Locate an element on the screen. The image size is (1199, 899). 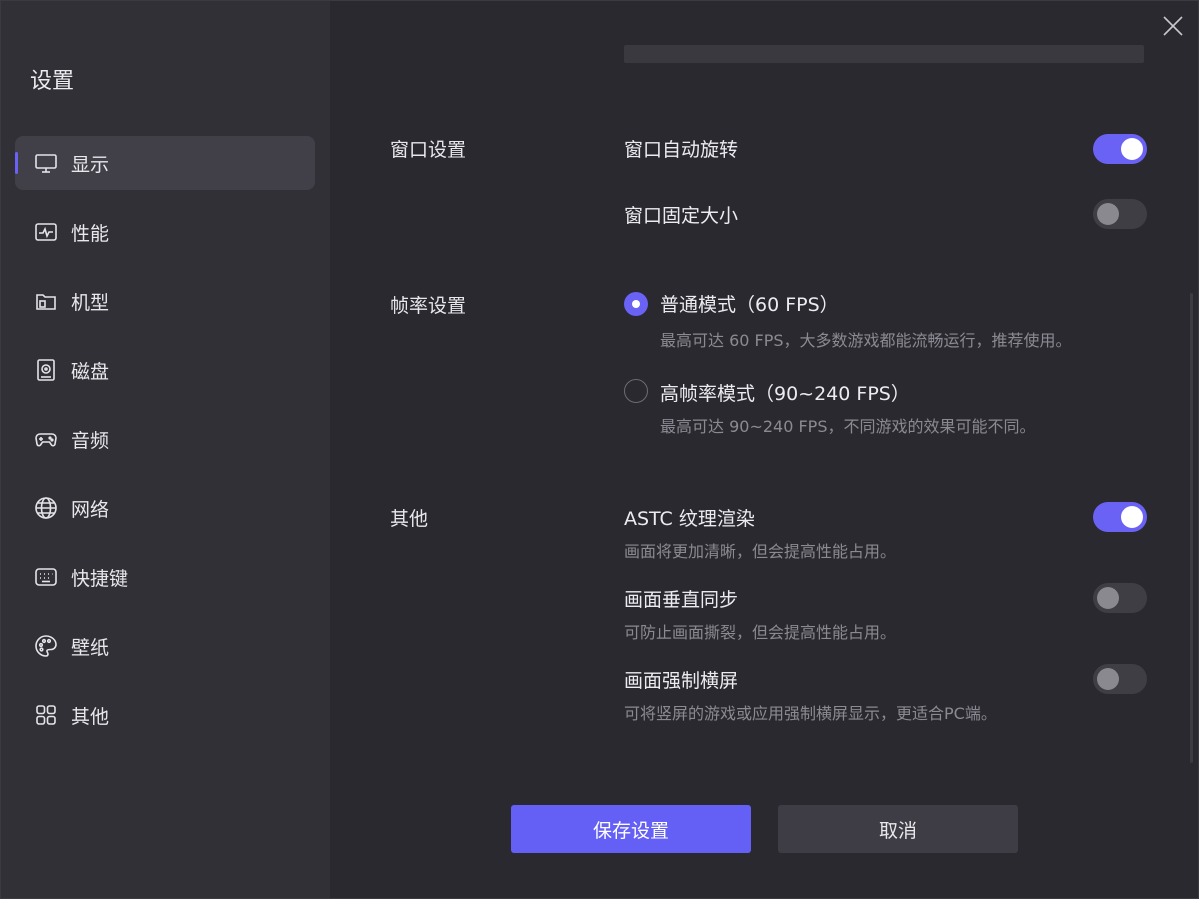
monitor-icon is located at coordinates (46, 163).